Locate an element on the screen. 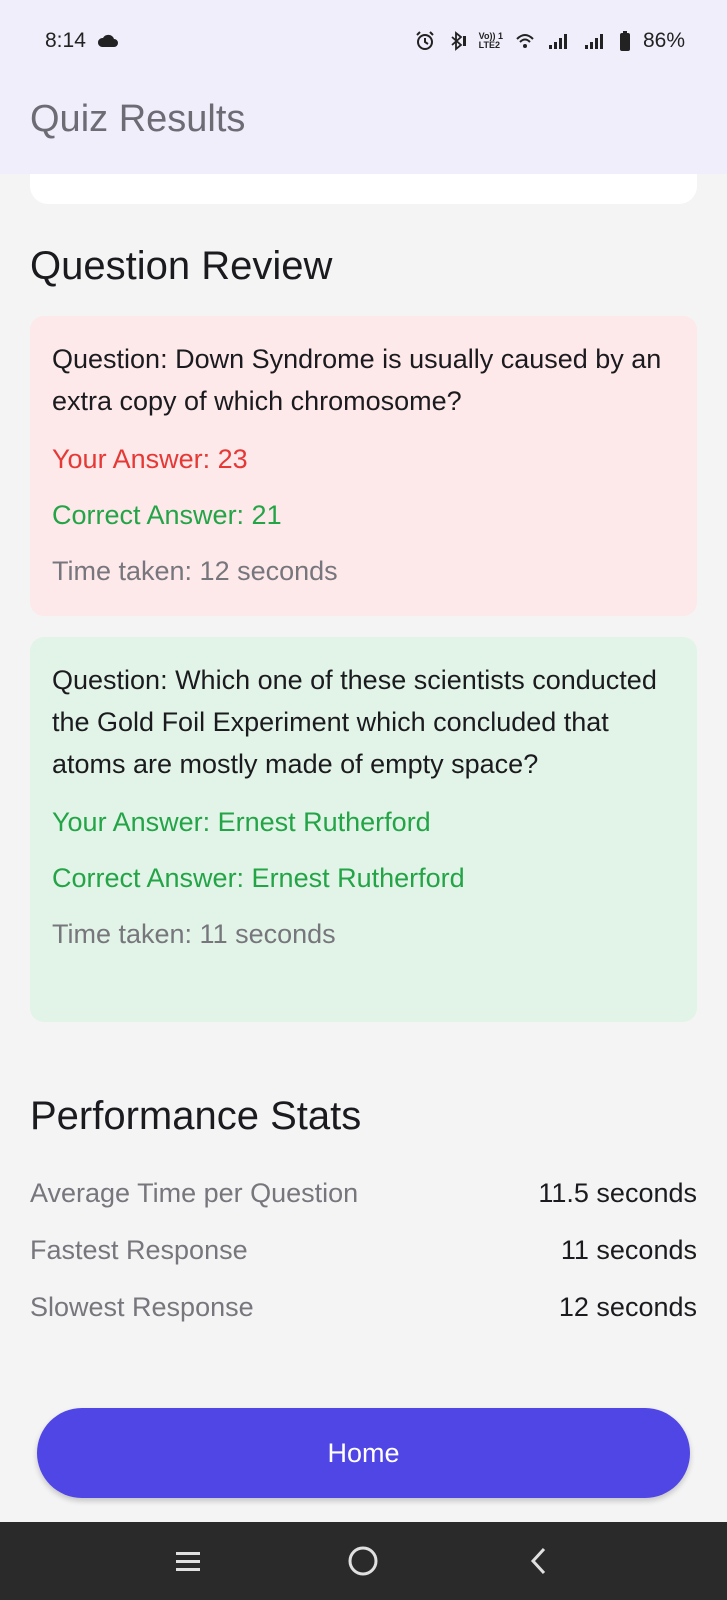  stat-row-slowest: Slowest Response 12 seconds is located at coordinates (363, 1307).